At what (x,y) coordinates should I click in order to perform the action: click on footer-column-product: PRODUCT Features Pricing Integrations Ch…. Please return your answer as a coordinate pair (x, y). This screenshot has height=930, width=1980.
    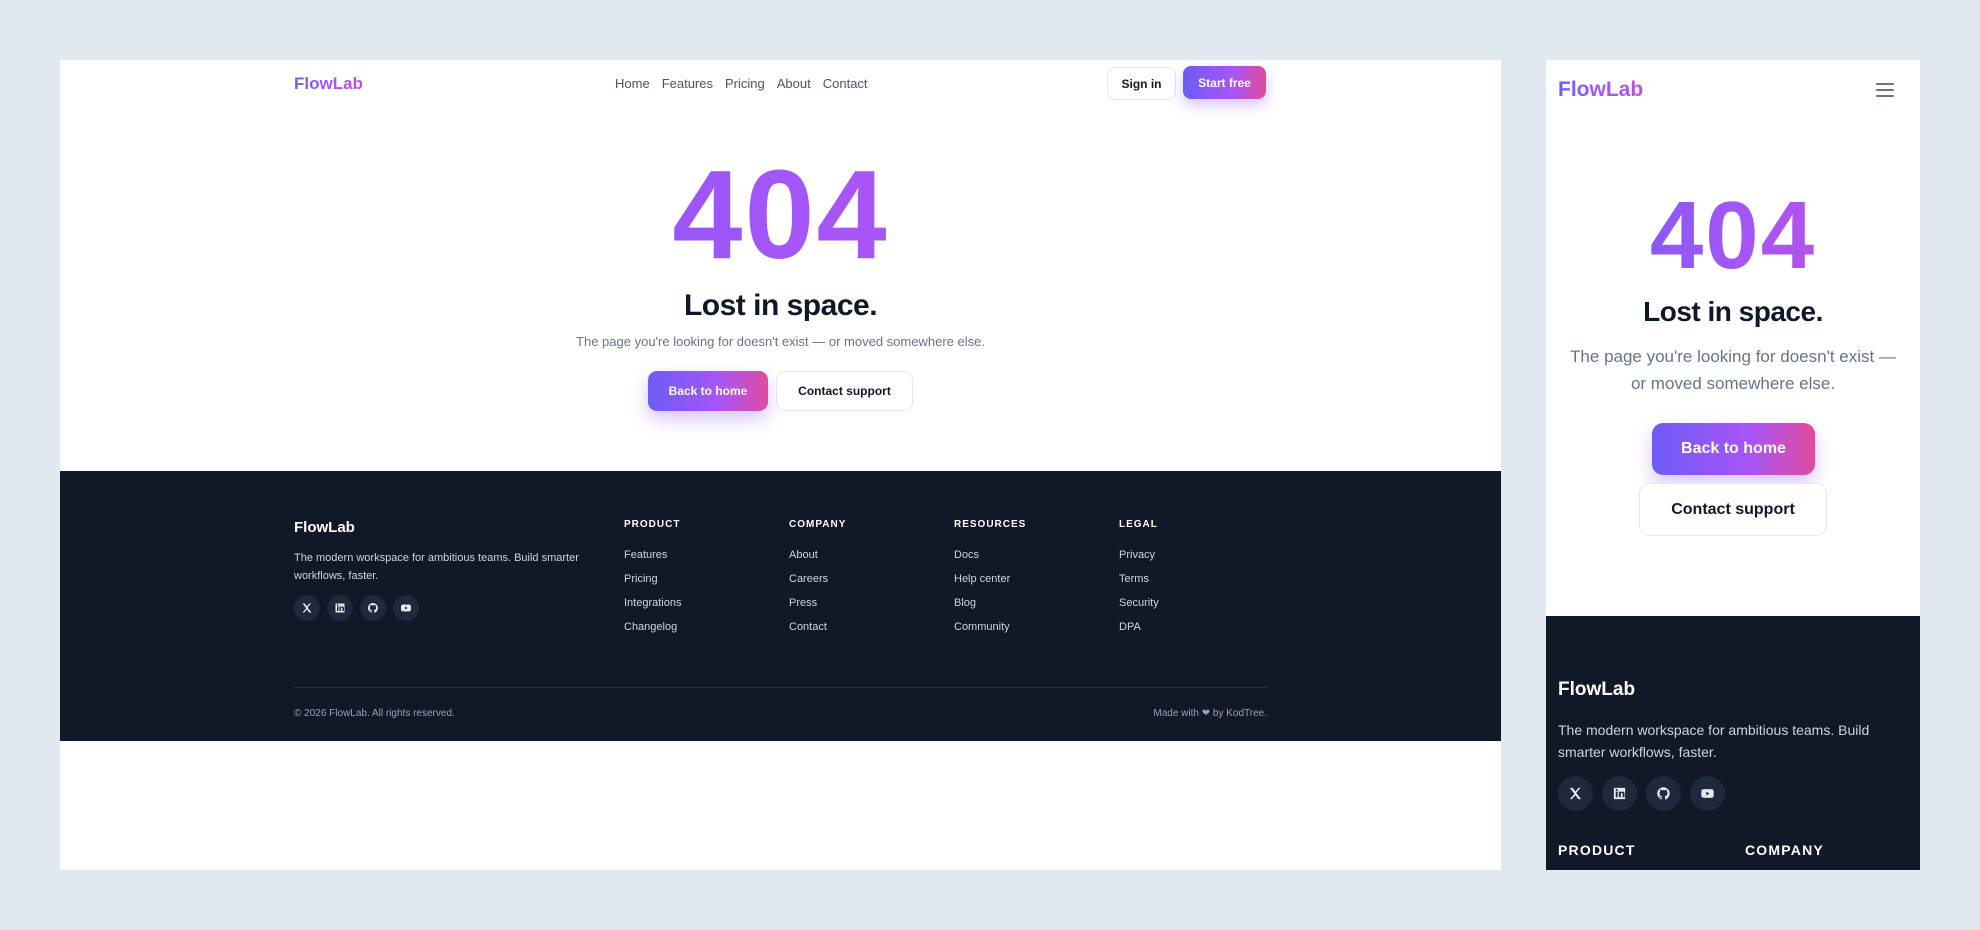
    Looking at the image, I should click on (652, 579).